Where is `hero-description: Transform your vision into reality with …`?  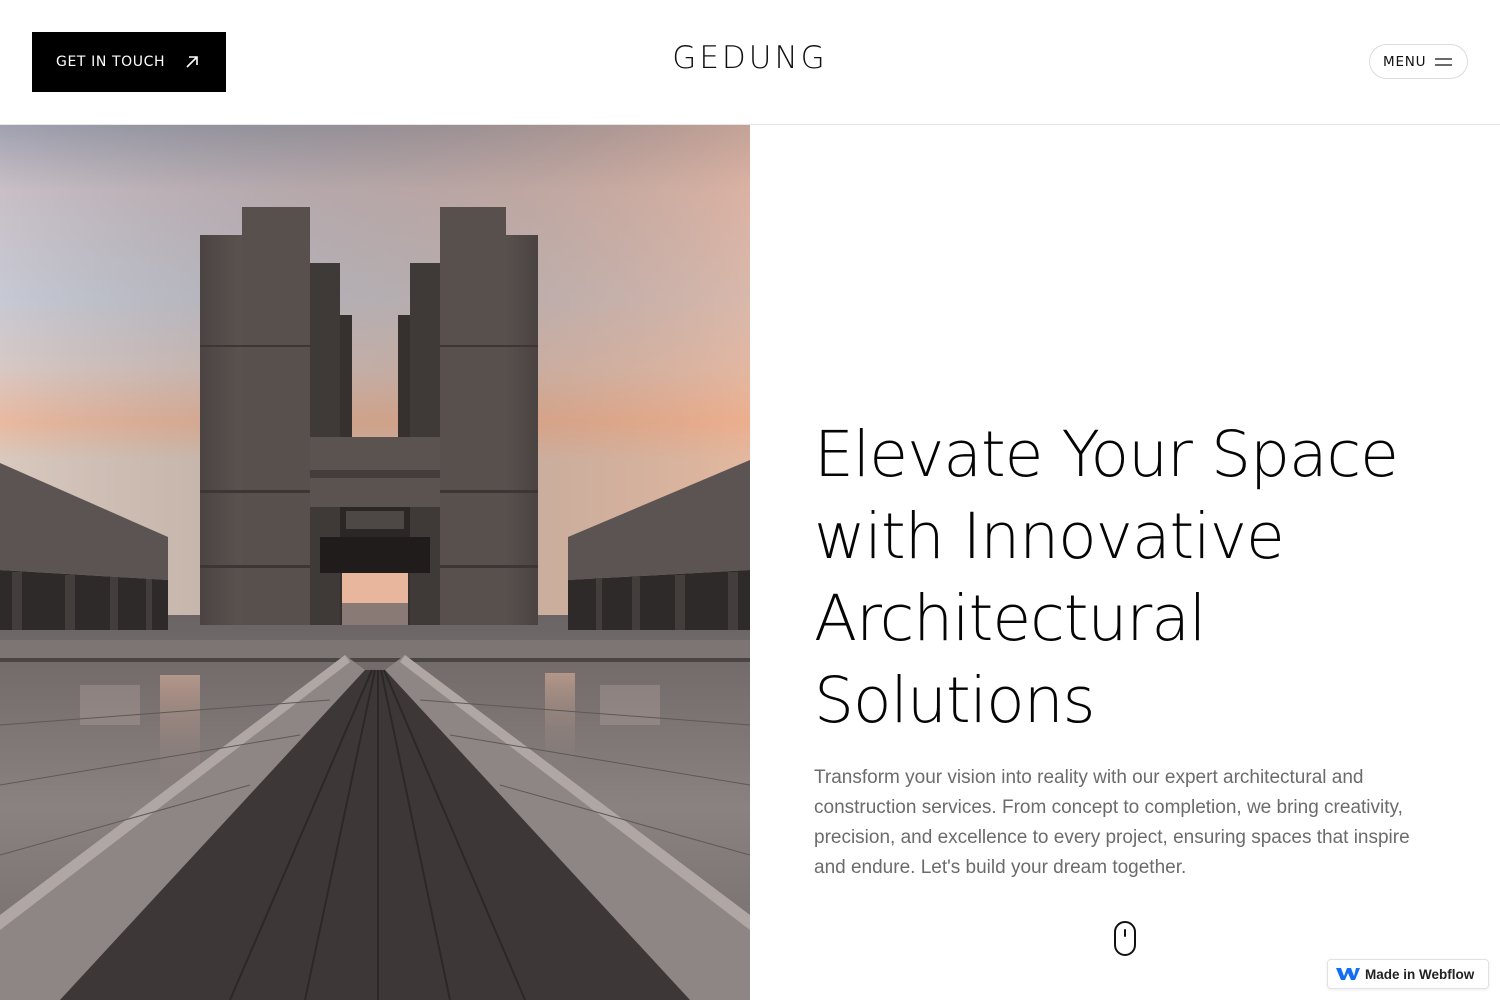
hero-description: Transform your vision into reality with … is located at coordinates (1134, 823).